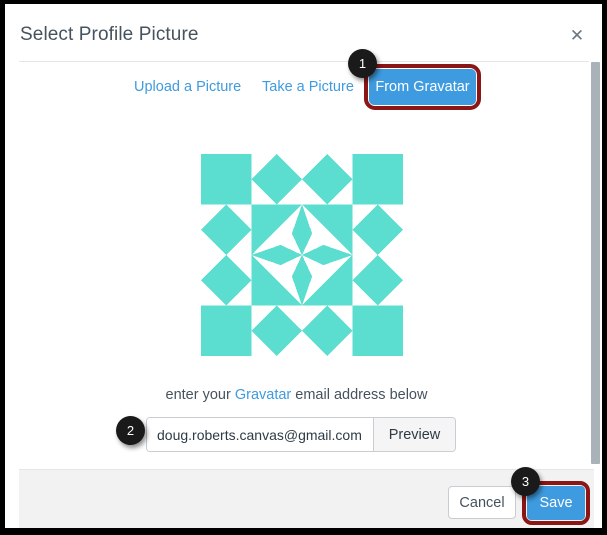  What do you see at coordinates (362, 63) in the screenshot?
I see `callout-badge-1: 1` at bounding box center [362, 63].